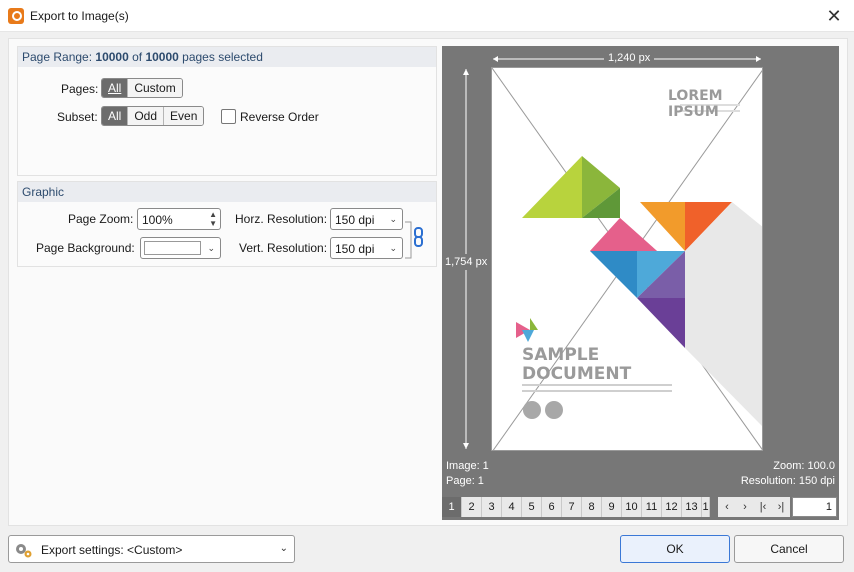  I want to click on vert-resolution-value: 150 dpi, so click(355, 249).